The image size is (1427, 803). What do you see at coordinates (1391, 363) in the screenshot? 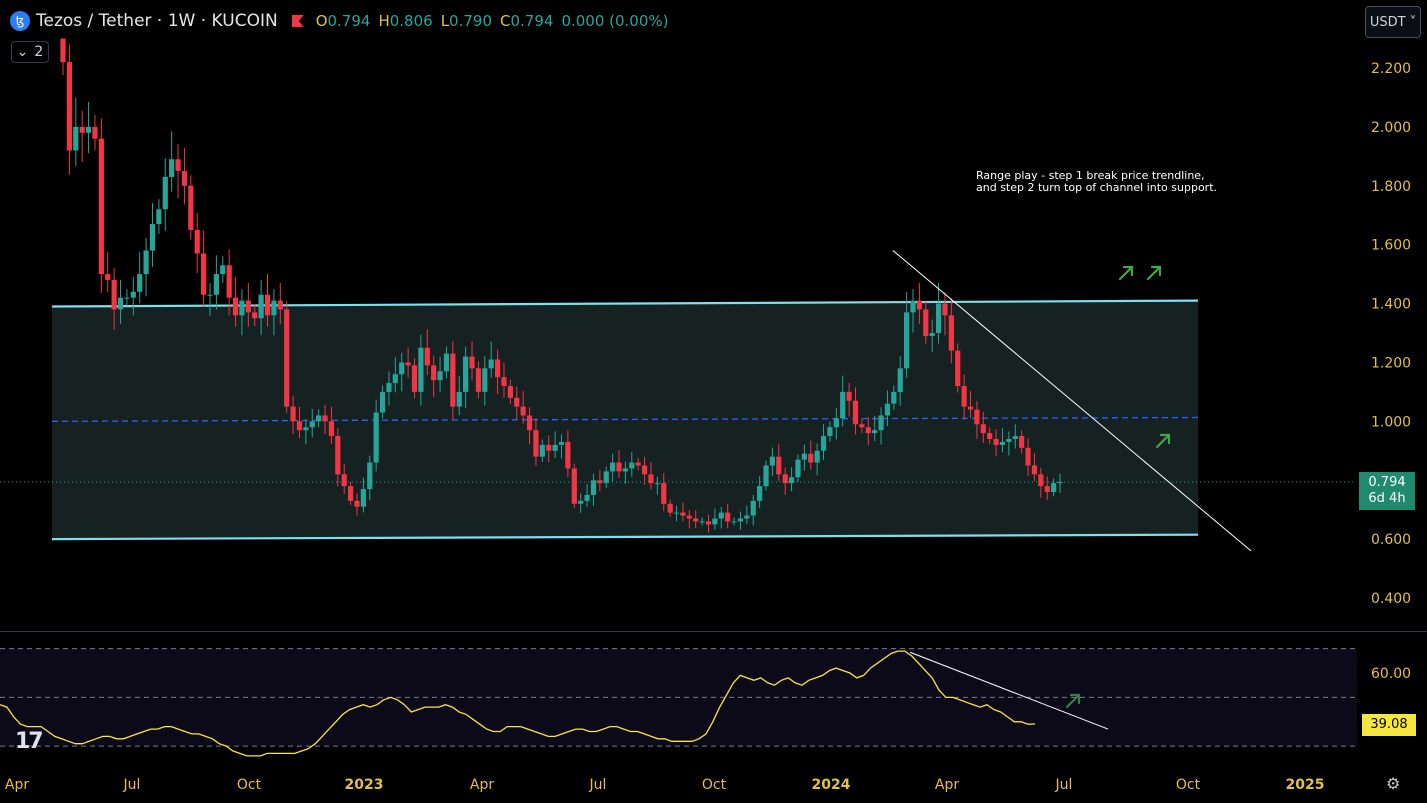
I see `price-axis-label: 1.200` at bounding box center [1391, 363].